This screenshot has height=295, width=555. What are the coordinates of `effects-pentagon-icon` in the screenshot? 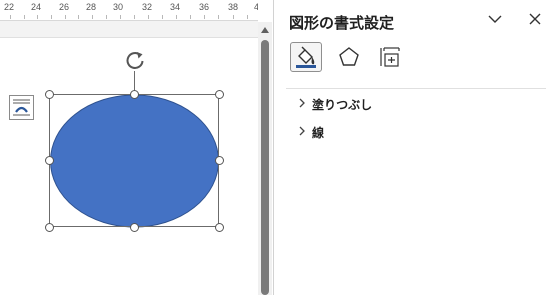 It's located at (349, 56).